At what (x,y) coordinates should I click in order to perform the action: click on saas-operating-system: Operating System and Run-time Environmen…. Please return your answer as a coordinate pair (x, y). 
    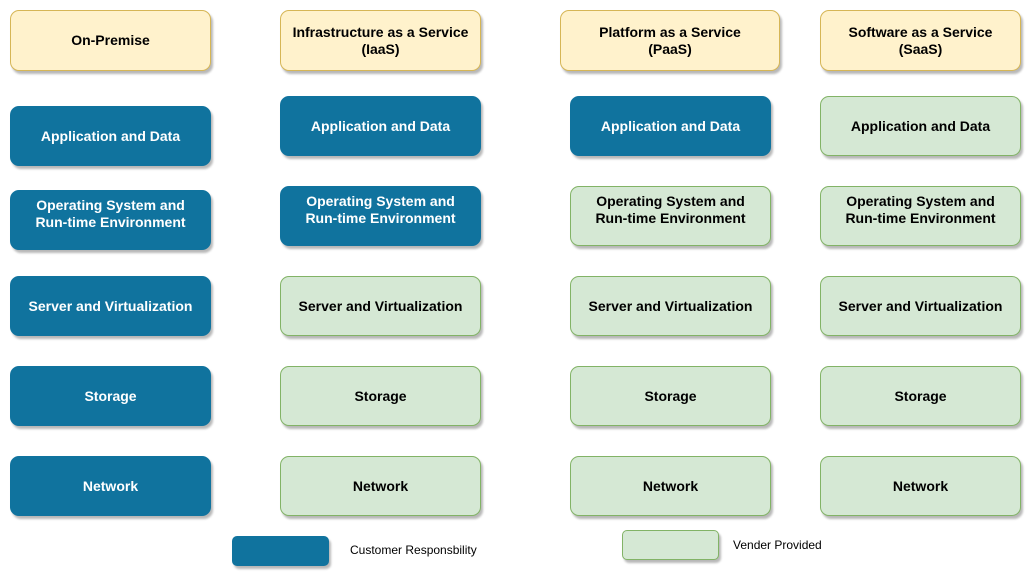
    Looking at the image, I should click on (920, 216).